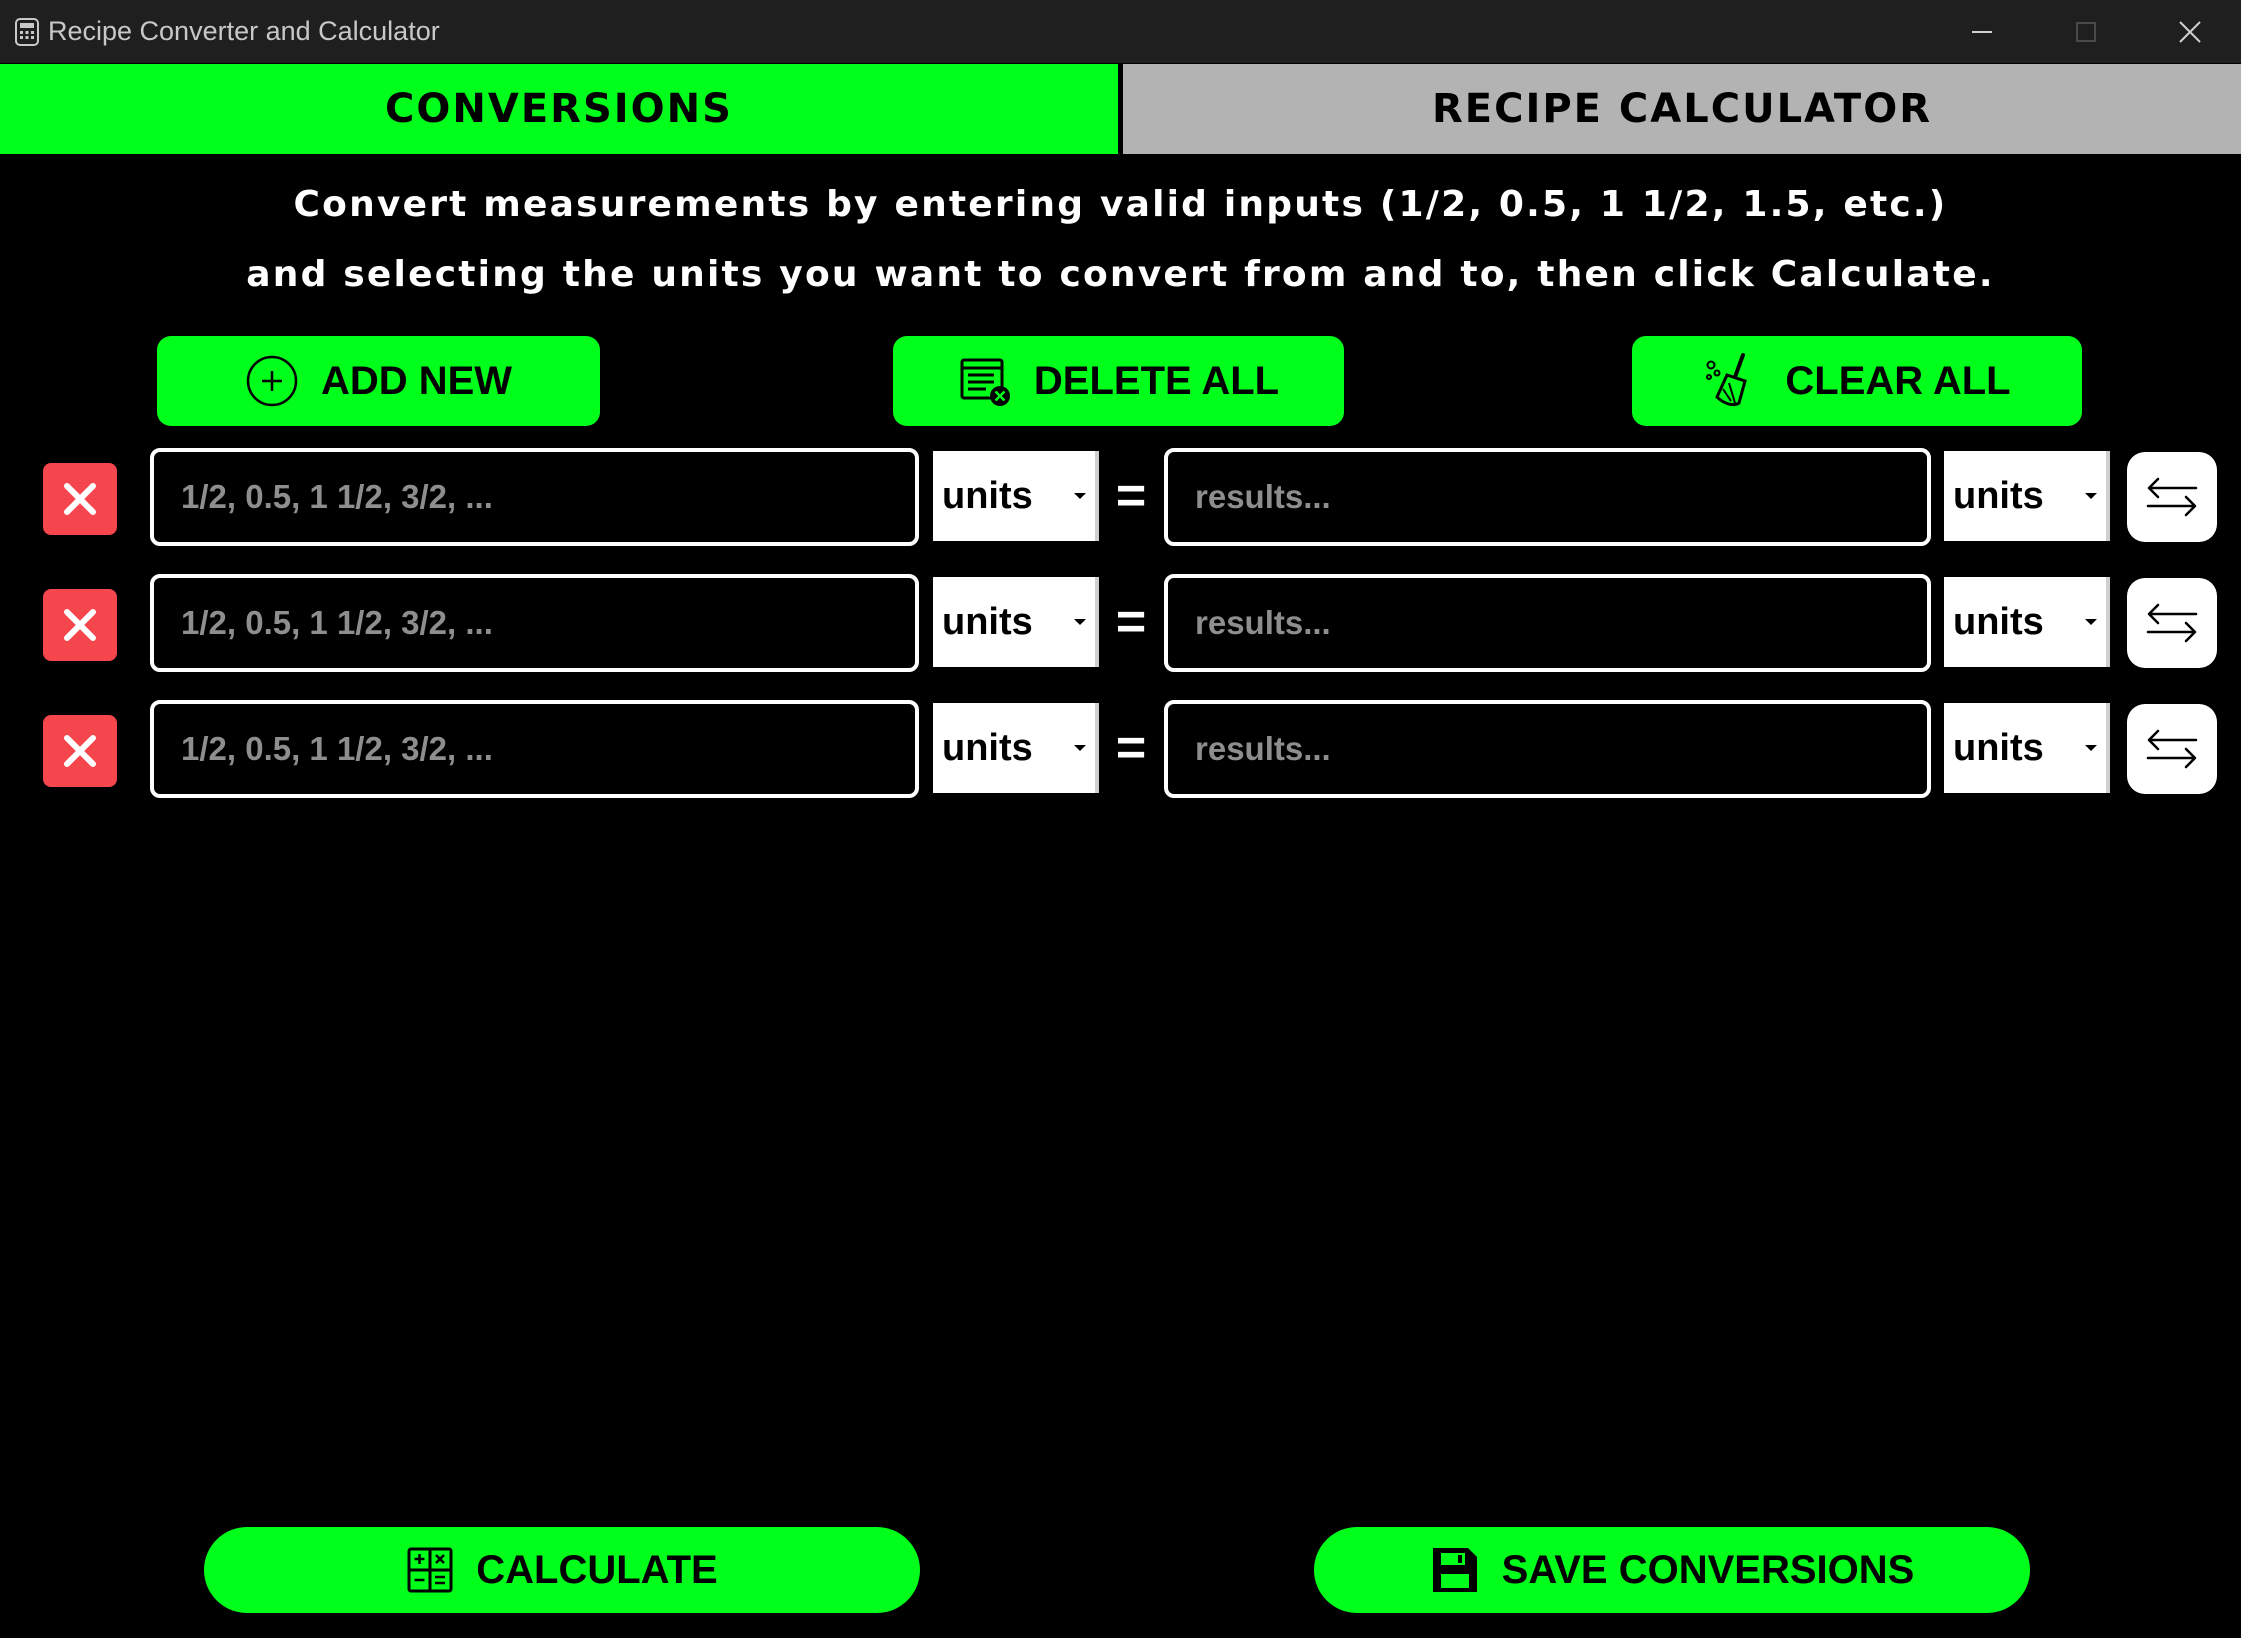 This screenshot has height=1638, width=2241. I want to click on title-bar: Recipe Converter and Calculator, so click(1120, 31).